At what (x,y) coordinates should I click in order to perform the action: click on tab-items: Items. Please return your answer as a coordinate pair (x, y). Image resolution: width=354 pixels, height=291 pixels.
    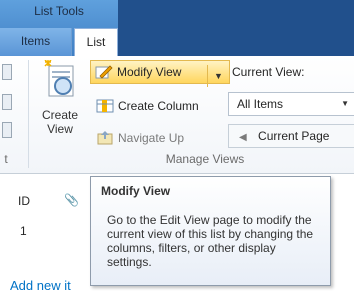
    Looking at the image, I should click on (36, 42).